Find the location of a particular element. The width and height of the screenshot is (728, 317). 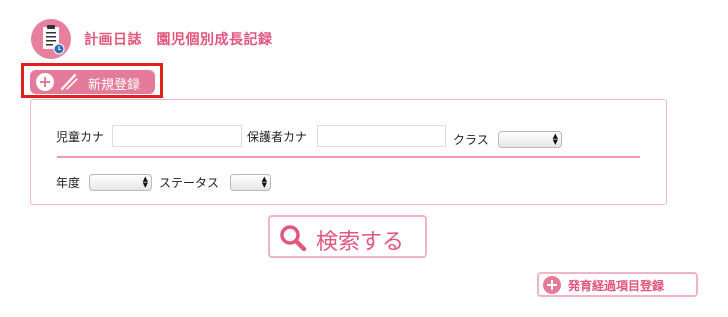

page-title: 計画日誌 園児個別成長記録 is located at coordinates (178, 40).